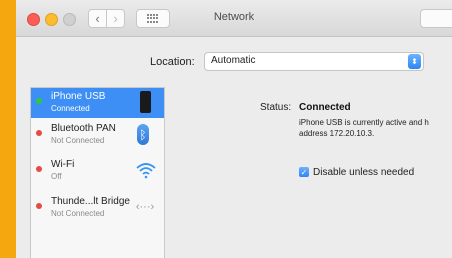  I want to click on title-bar: ‹ › Network, so click(234, 18).